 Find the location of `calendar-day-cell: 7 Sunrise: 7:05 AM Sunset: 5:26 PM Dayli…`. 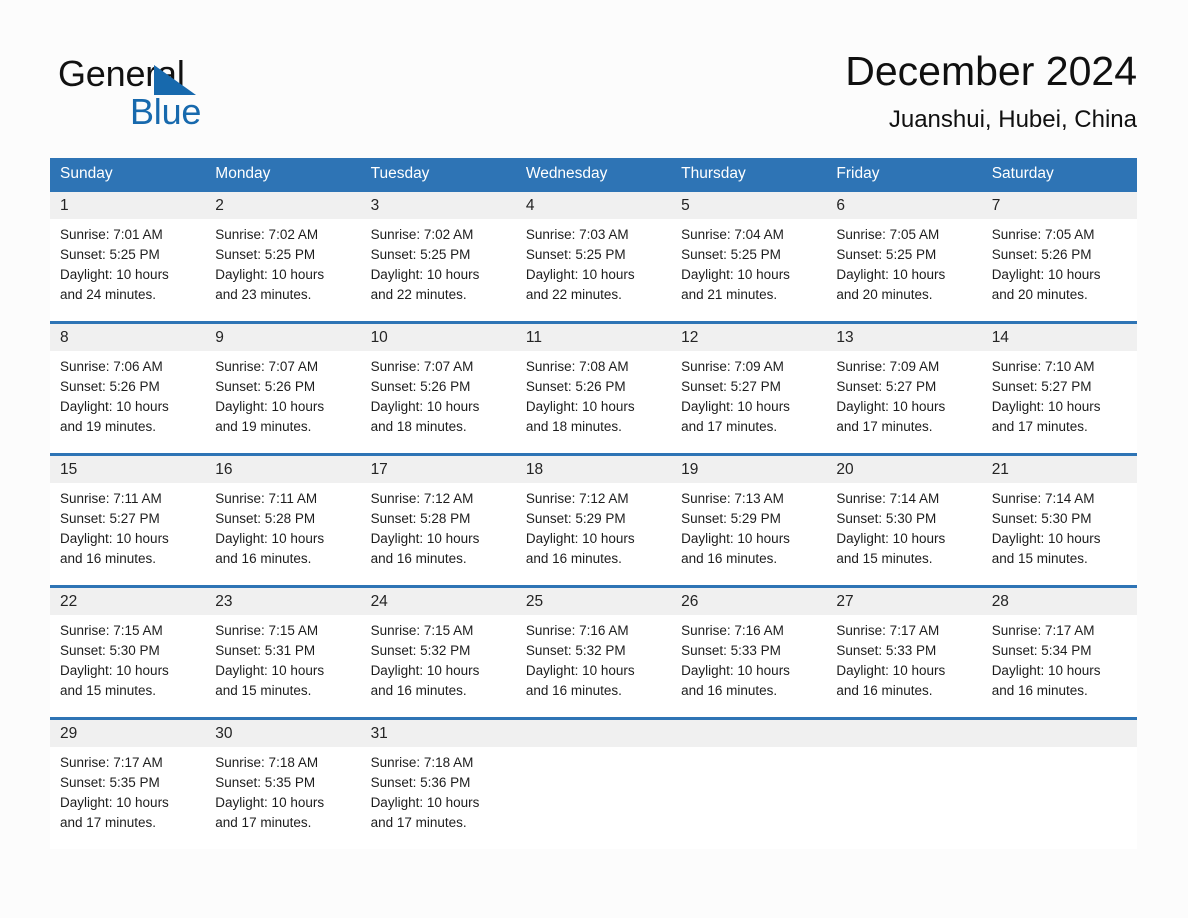

calendar-day-cell: 7 Sunrise: 7:05 AM Sunset: 5:26 PM Dayli… is located at coordinates (1059, 256).